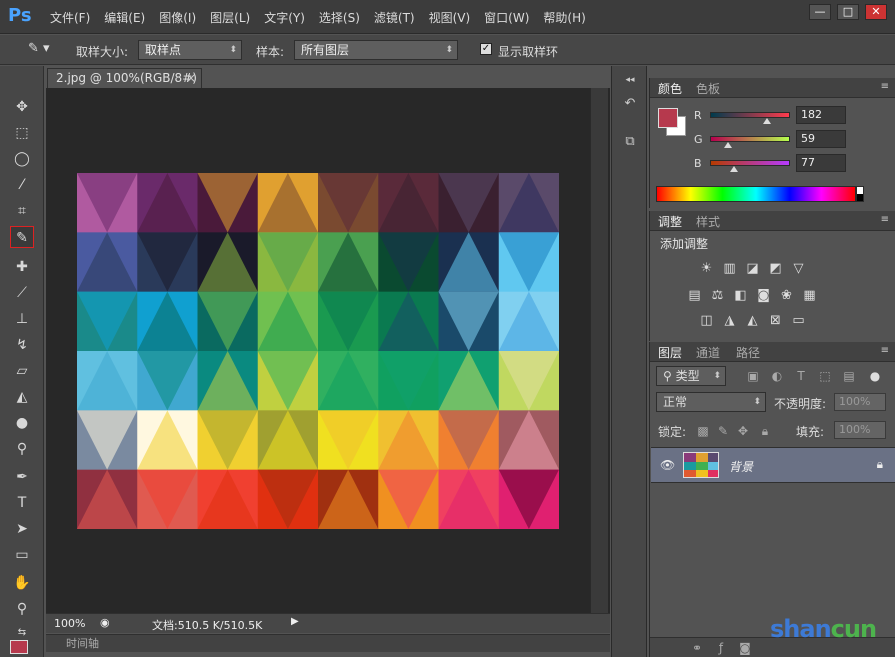 The image size is (895, 657). Describe the element at coordinates (786, 295) in the screenshot. I see `channel-mixer-icon: ❀` at that location.